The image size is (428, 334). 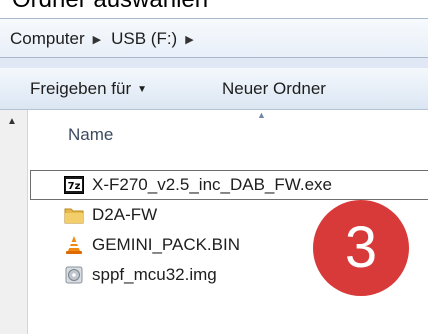 I want to click on file-row: 7z X-F270_v2.5_inc_DAB_FW.exe, so click(x=229, y=185).